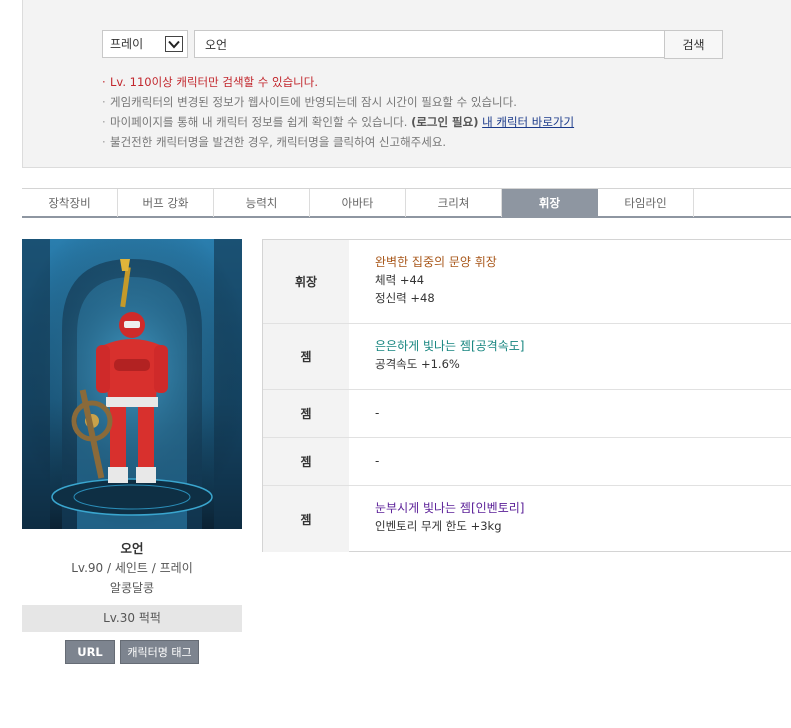 The height and width of the screenshot is (728, 791). I want to click on tab-stats: 능력치, so click(262, 203).